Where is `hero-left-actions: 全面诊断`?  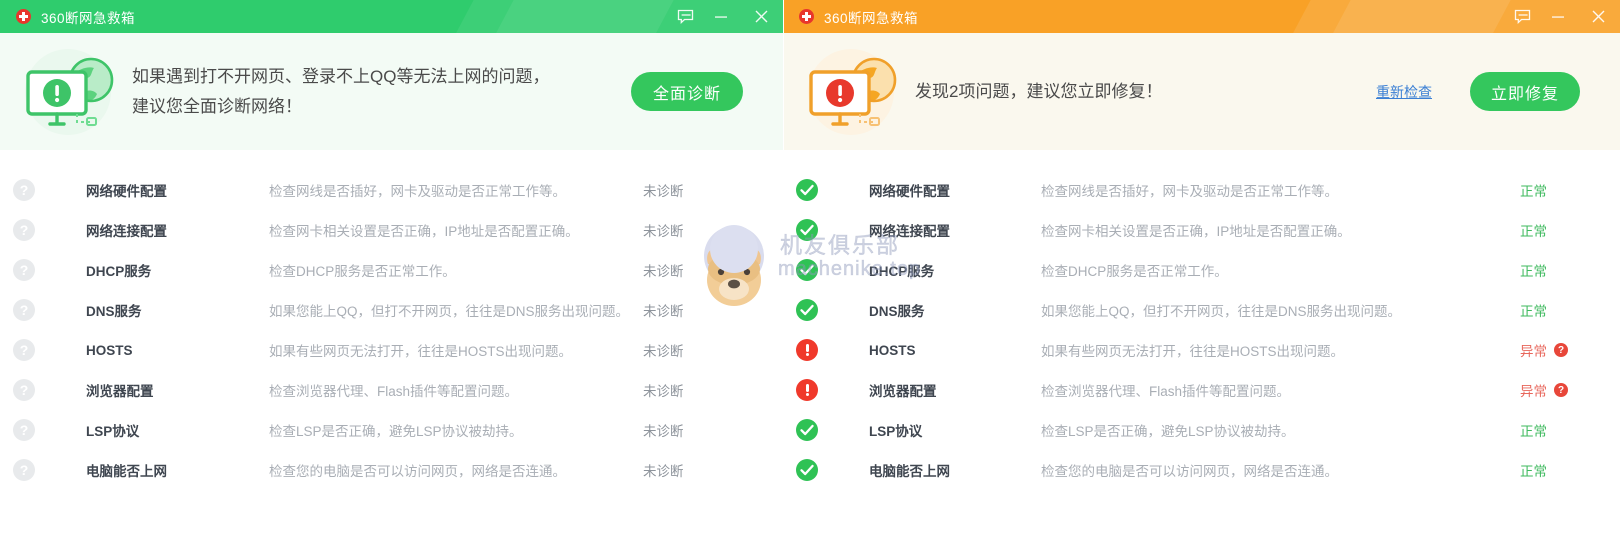 hero-left-actions: 全面诊断 is located at coordinates (707, 91).